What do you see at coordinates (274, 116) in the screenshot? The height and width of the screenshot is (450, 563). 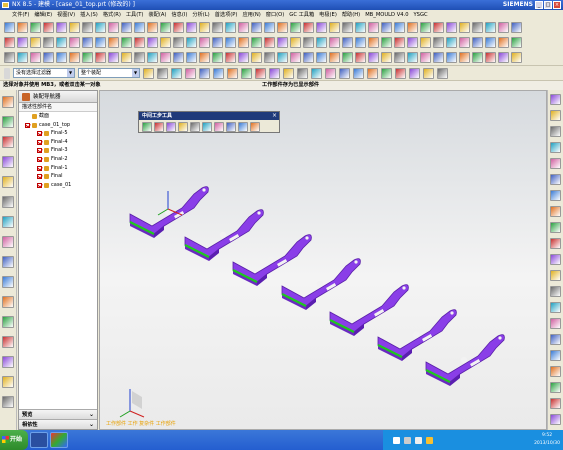 I see `close-icon: ×` at bounding box center [274, 116].